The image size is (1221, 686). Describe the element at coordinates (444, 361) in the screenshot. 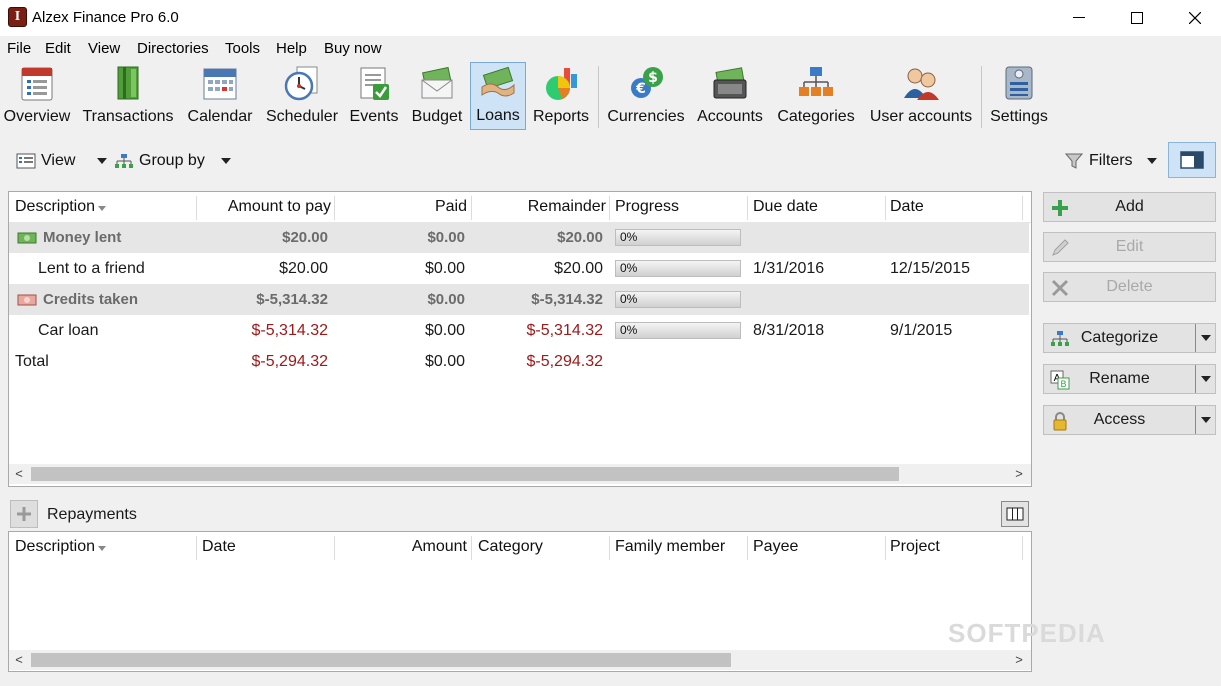

I see `total-paid: $0.00` at that location.